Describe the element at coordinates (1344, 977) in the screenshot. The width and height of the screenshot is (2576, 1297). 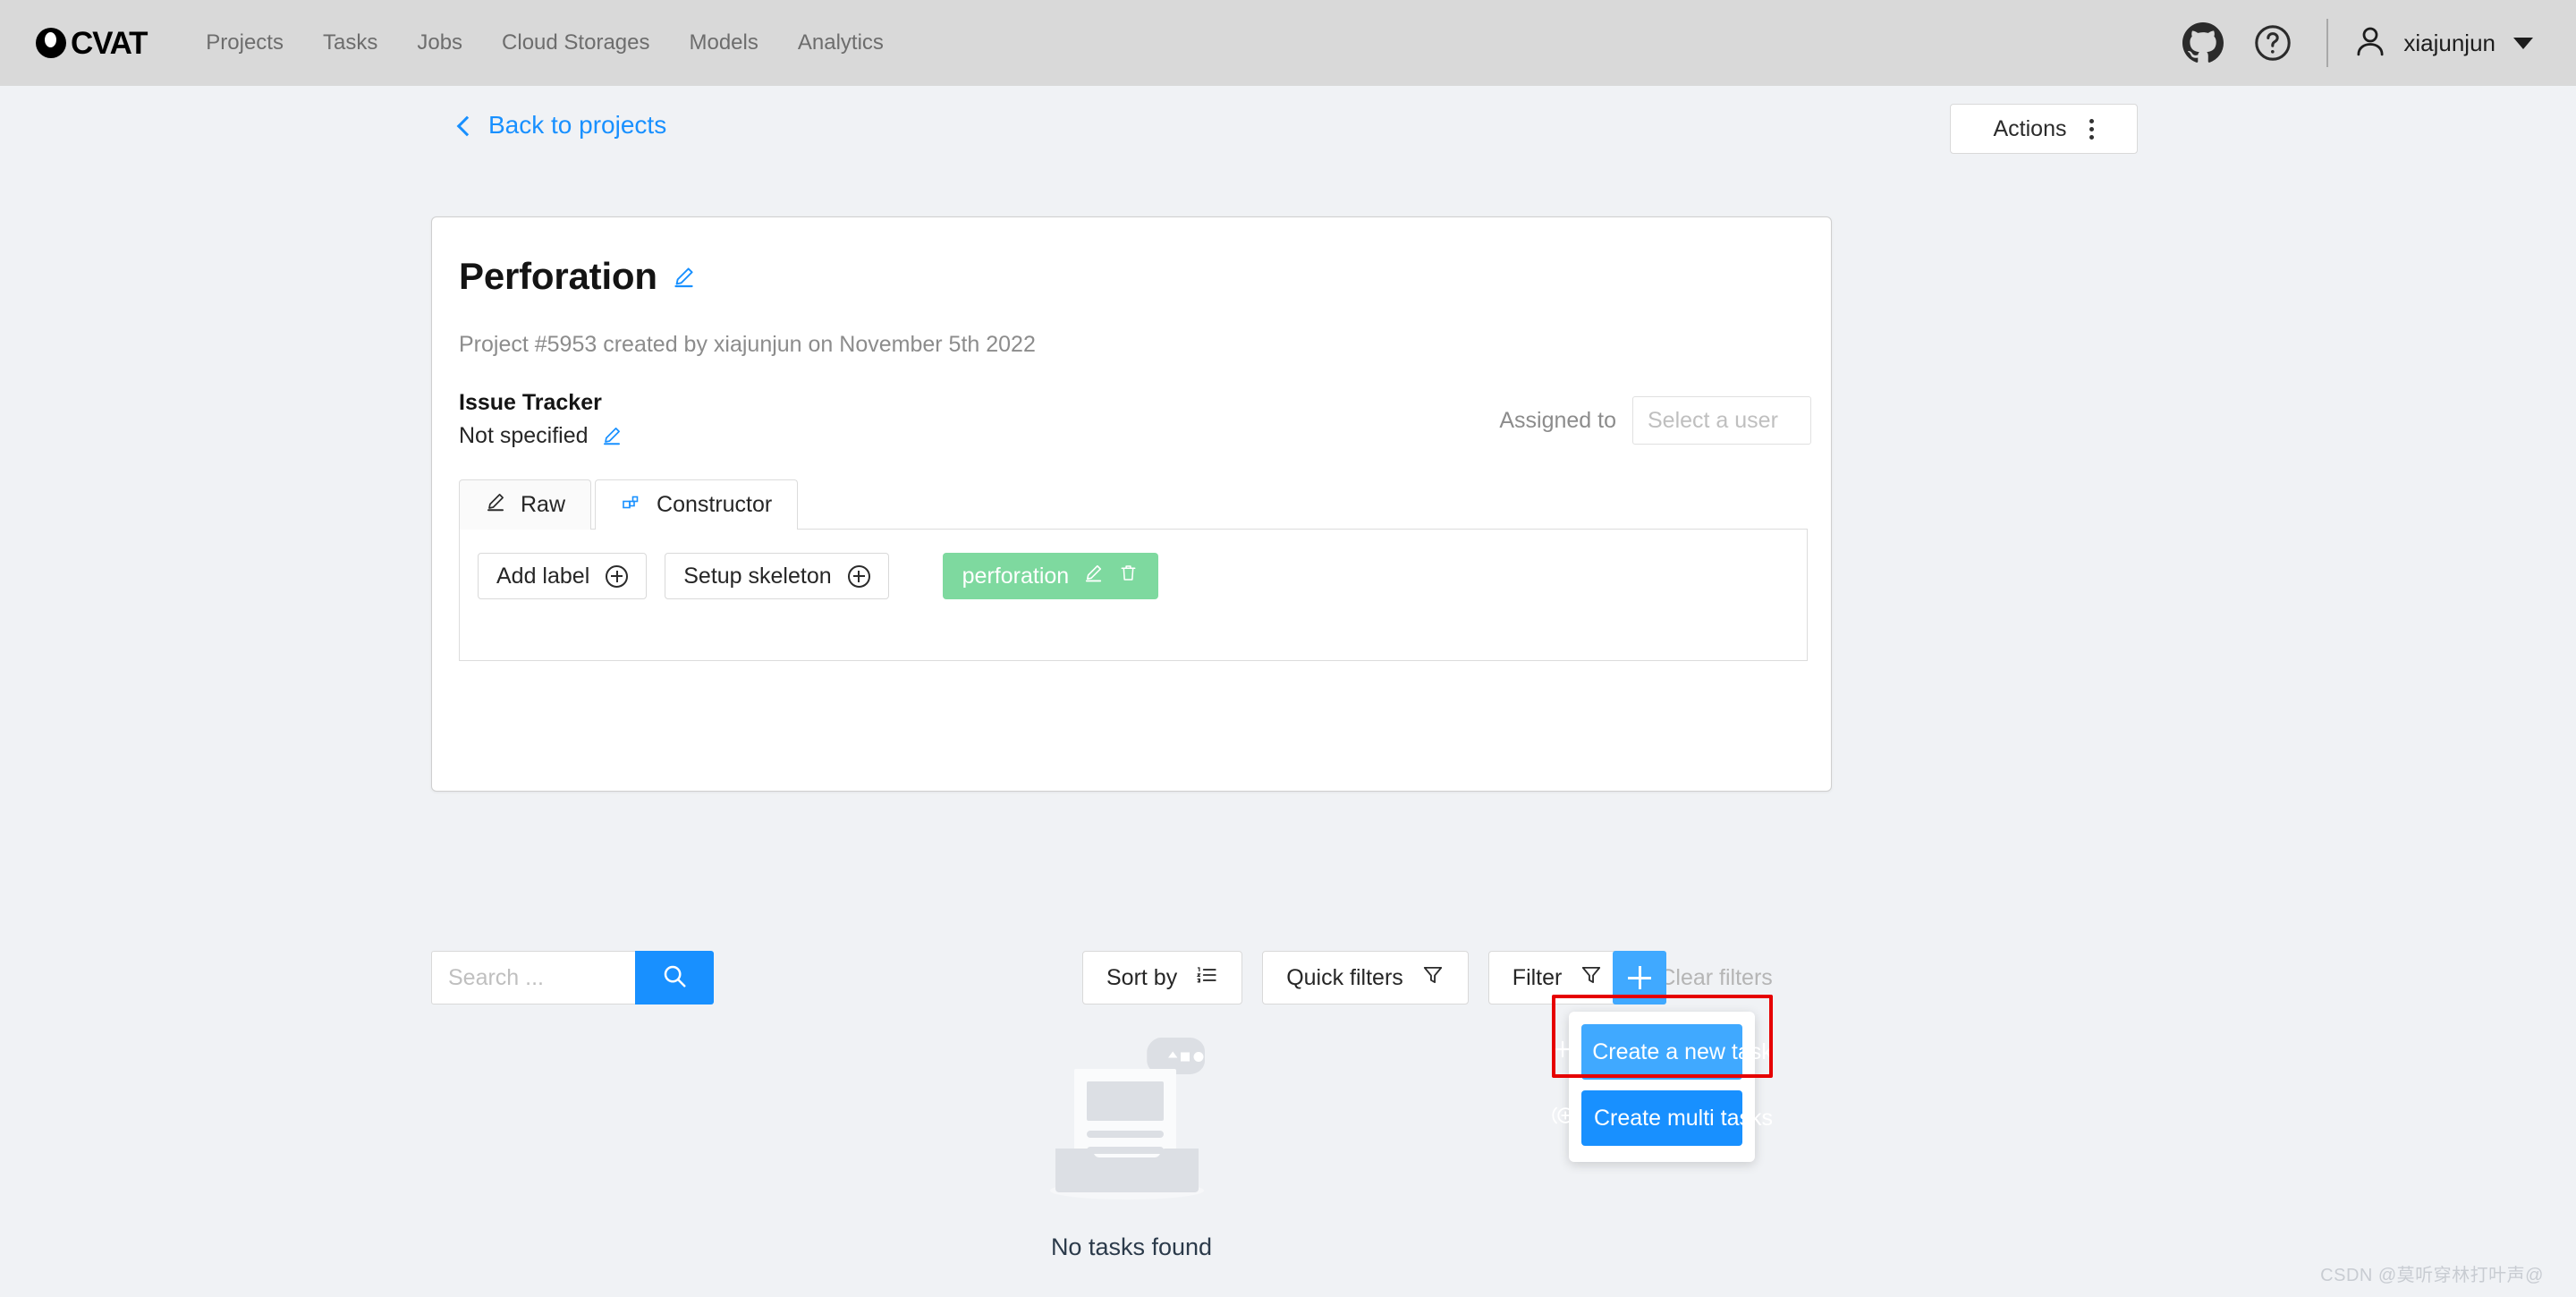
I see `quick-filters-label: Quick filters` at that location.